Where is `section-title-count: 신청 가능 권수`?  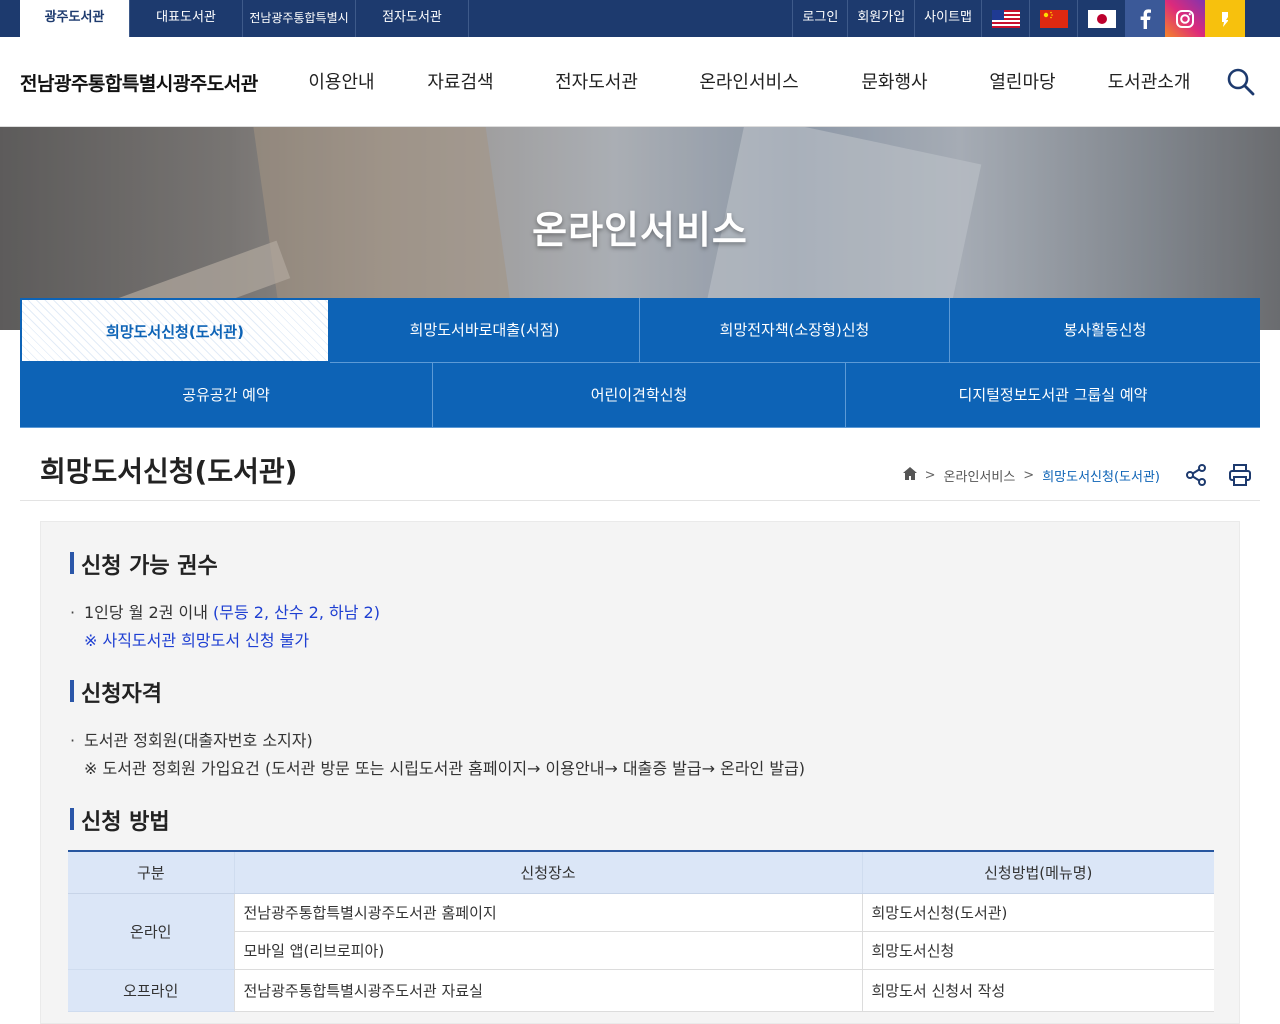
section-title-count: 신청 가능 권수 is located at coordinates (144, 564).